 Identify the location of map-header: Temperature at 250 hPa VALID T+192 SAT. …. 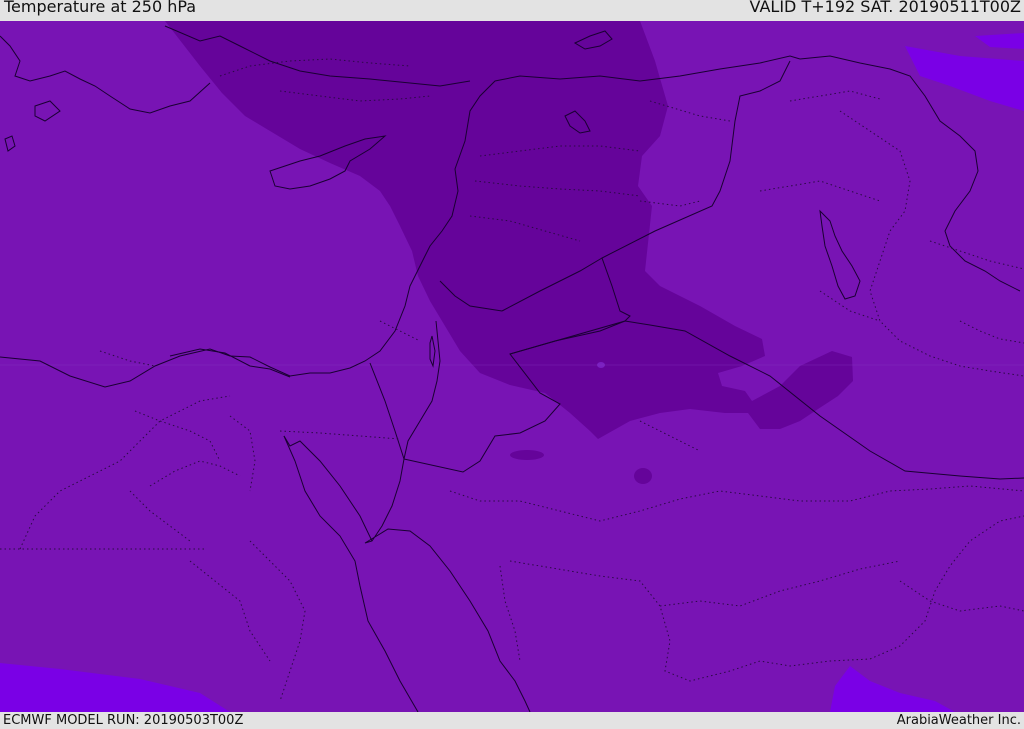
(512, 10).